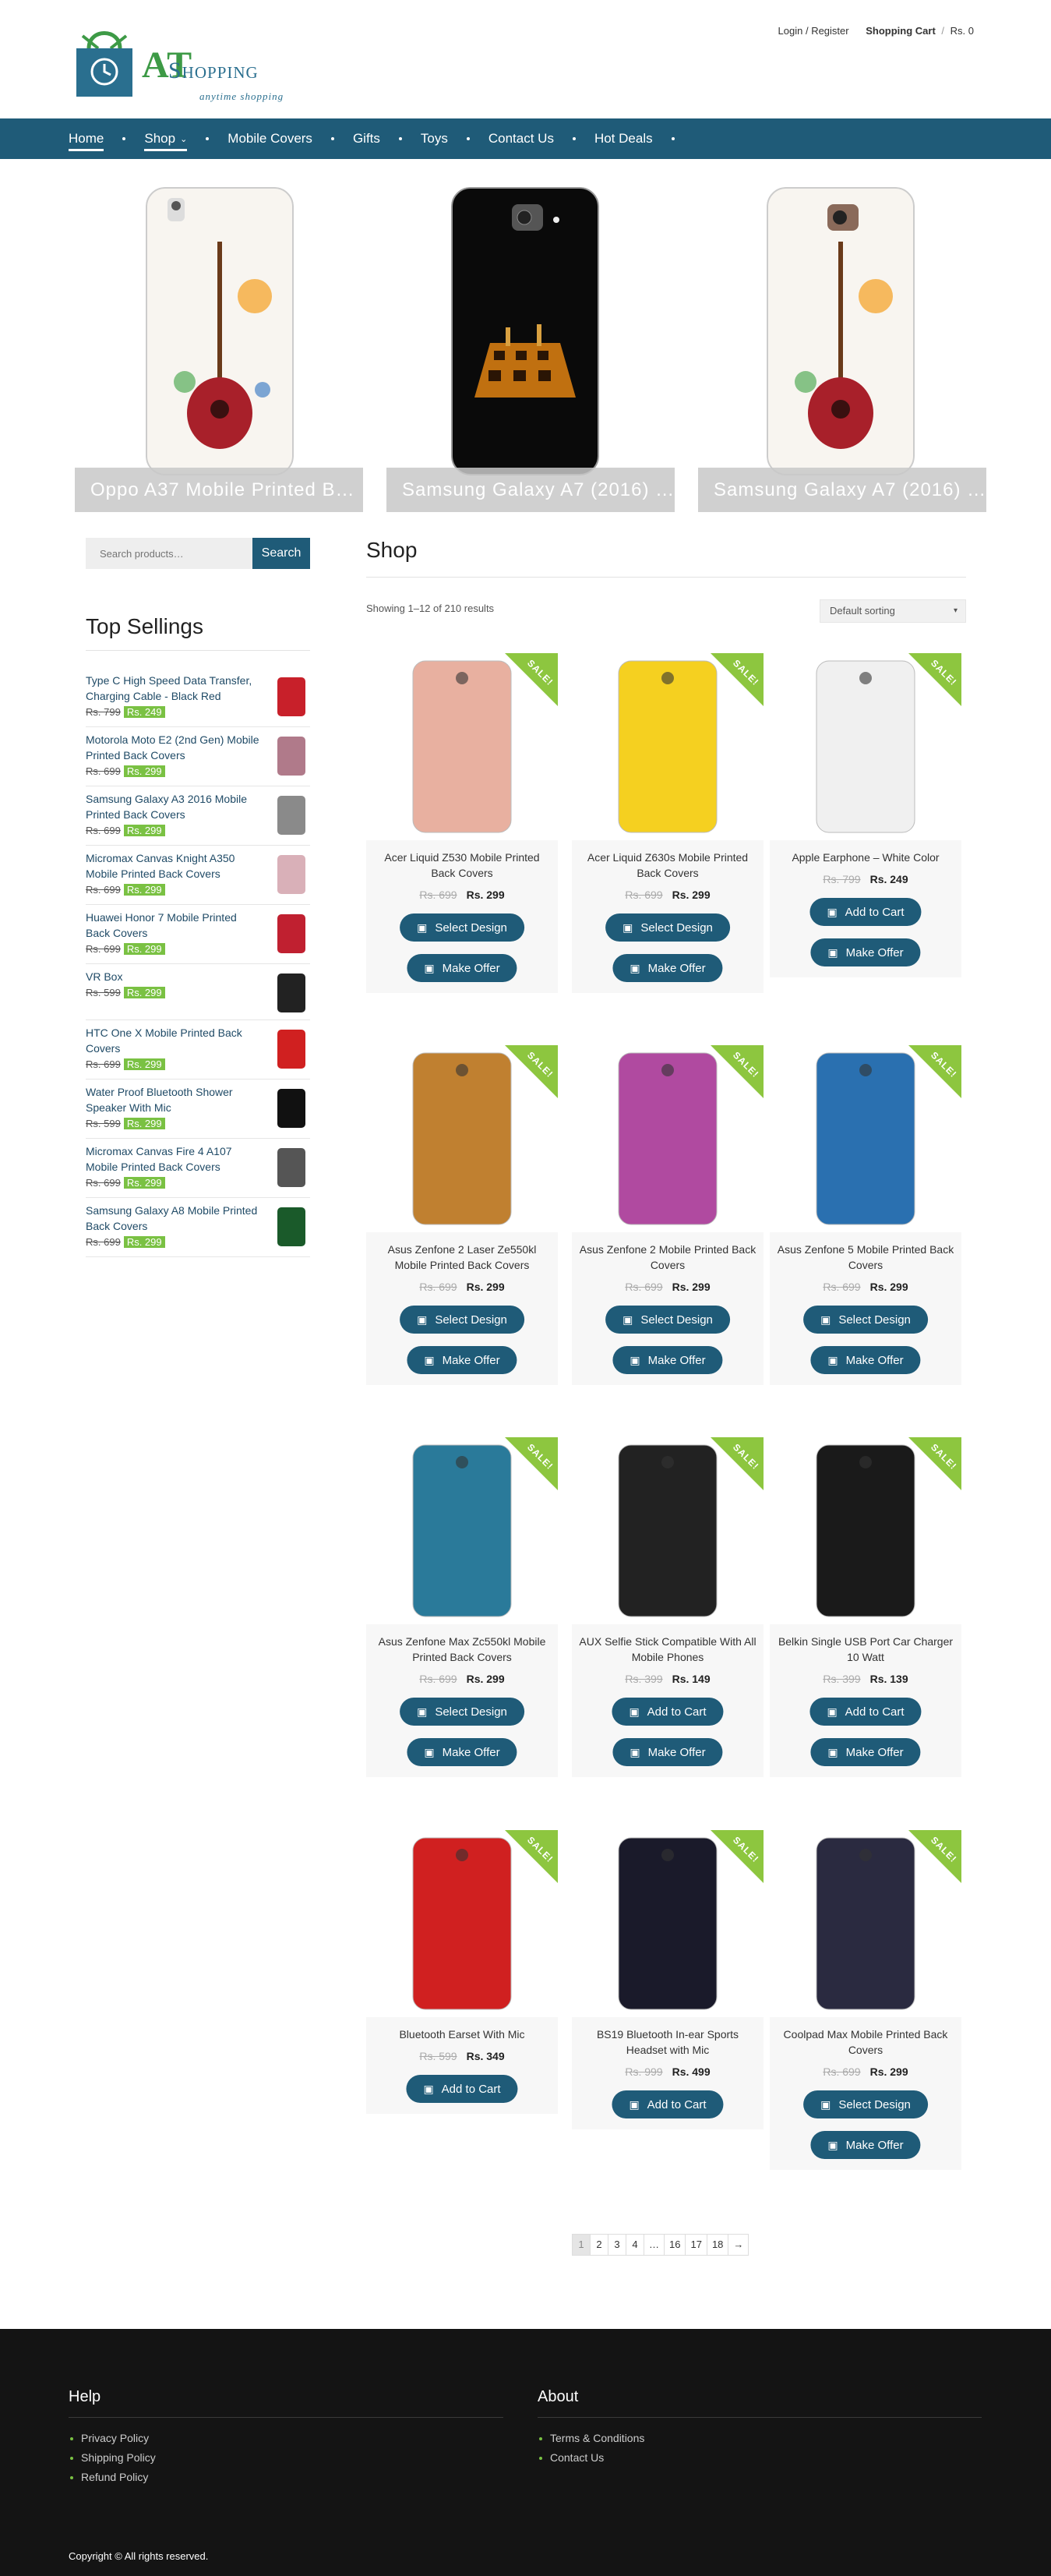 The width and height of the screenshot is (1051, 2576). What do you see at coordinates (286, 2458) in the screenshot?
I see `footer-link: Shipping Policy` at bounding box center [286, 2458].